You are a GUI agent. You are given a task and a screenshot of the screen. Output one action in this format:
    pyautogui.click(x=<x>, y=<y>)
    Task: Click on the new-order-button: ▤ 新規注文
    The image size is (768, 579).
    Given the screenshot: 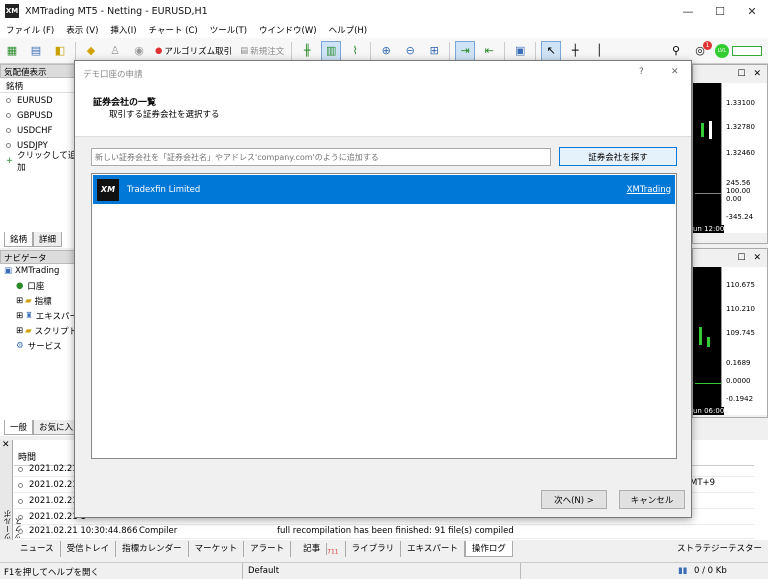 What is the action you would take?
    pyautogui.click(x=262, y=51)
    